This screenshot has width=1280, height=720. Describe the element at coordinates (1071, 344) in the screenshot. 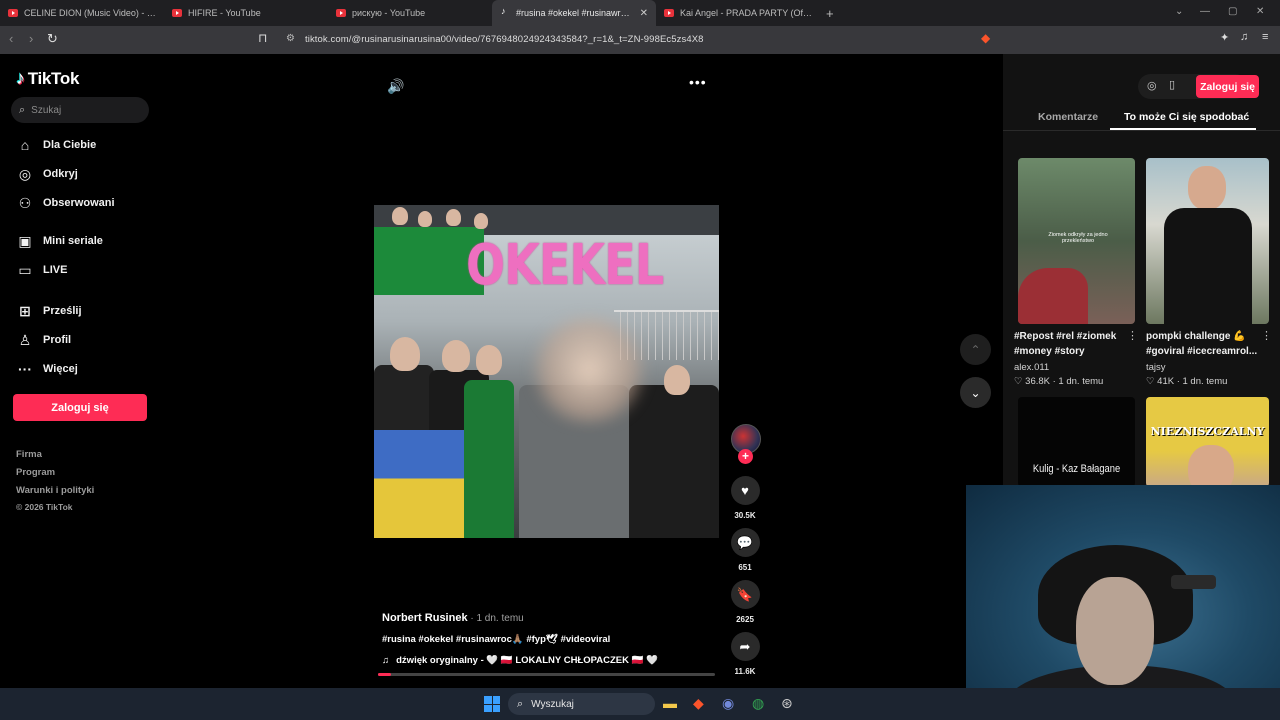

I see `recommended-title: #Repost #rel #ziomek #money #story` at that location.